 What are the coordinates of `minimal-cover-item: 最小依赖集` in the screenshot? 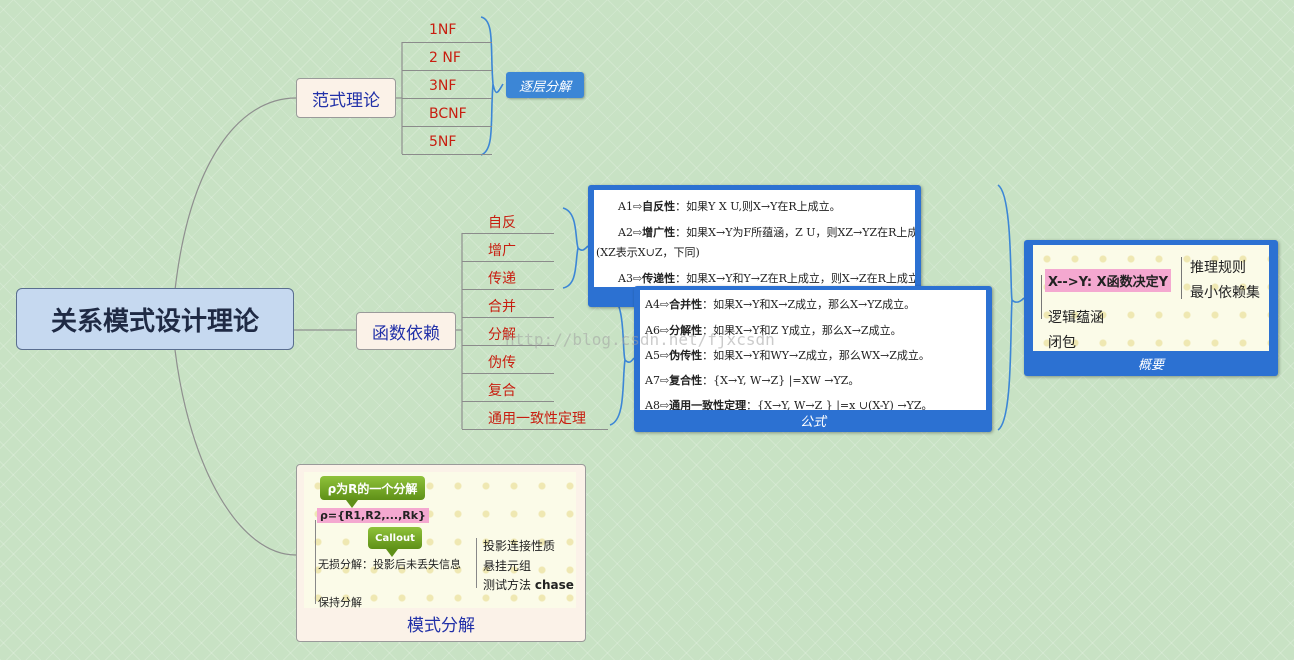 It's located at (1225, 292).